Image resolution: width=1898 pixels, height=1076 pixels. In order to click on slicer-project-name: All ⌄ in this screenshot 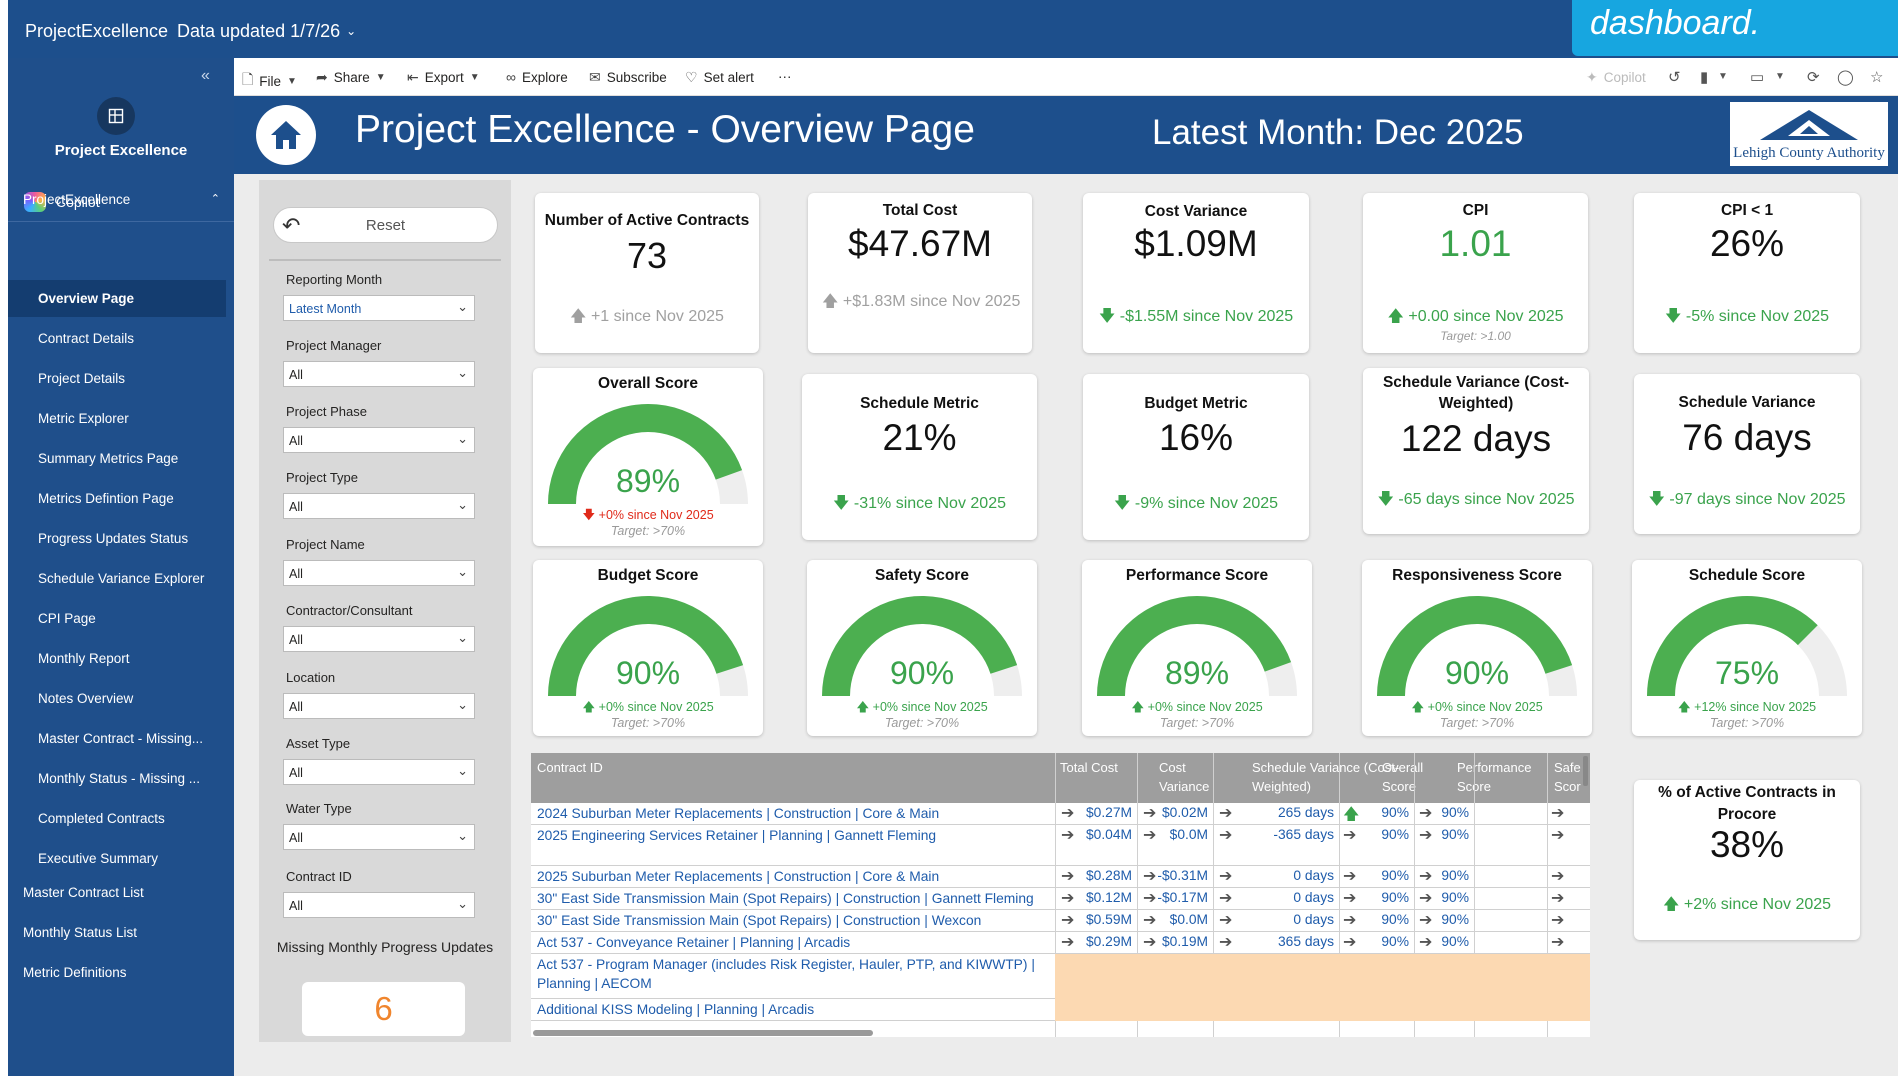, I will do `click(379, 573)`.